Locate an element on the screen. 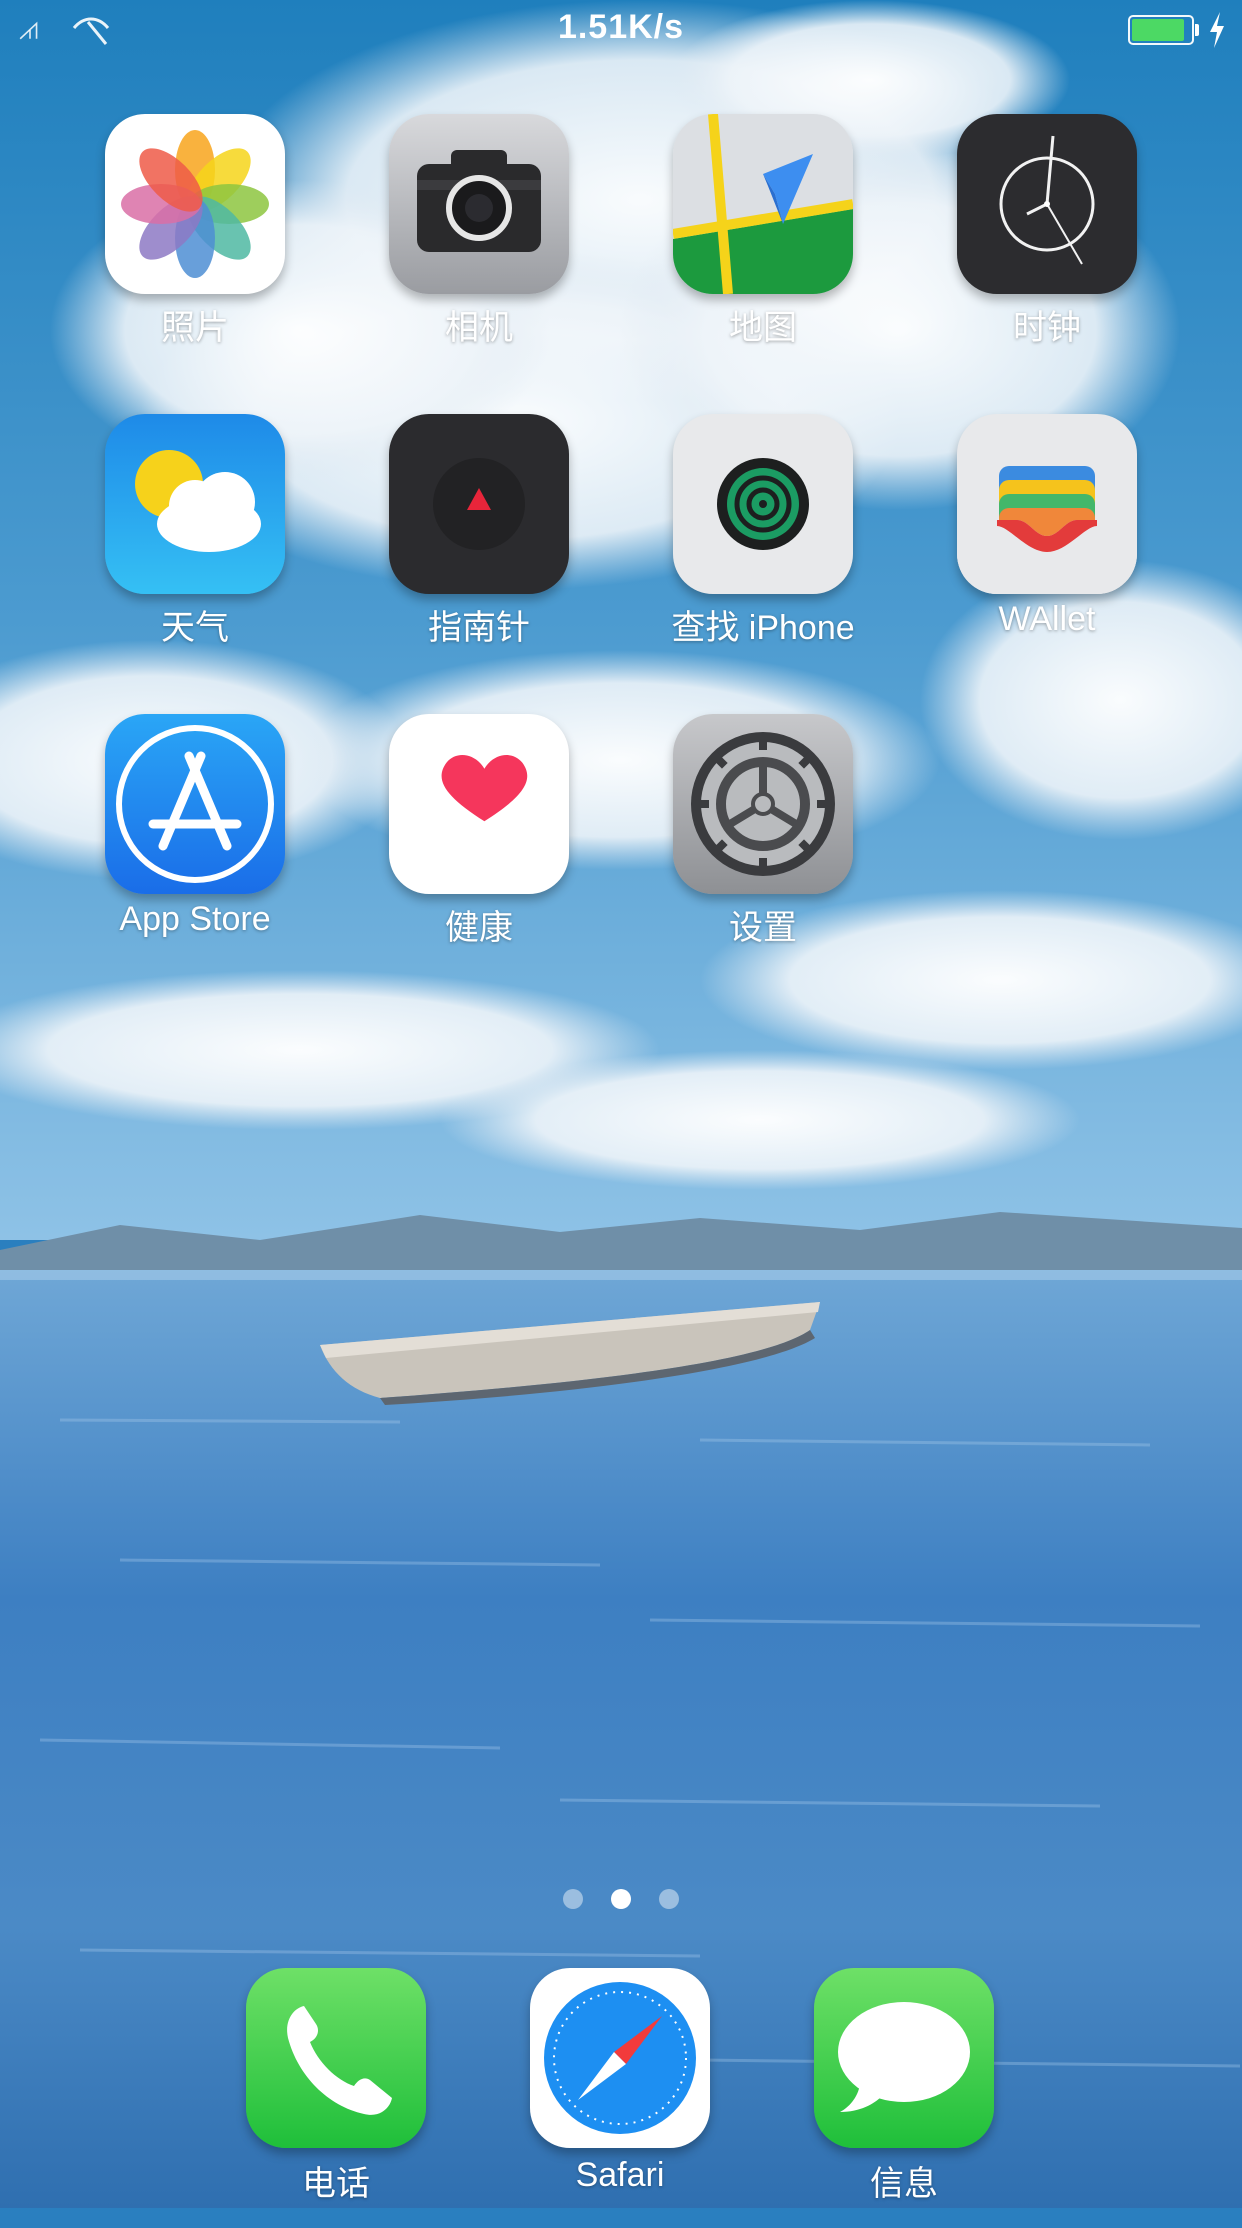 The image size is (1242, 2228). page-dot-current is located at coordinates (621, 1899).